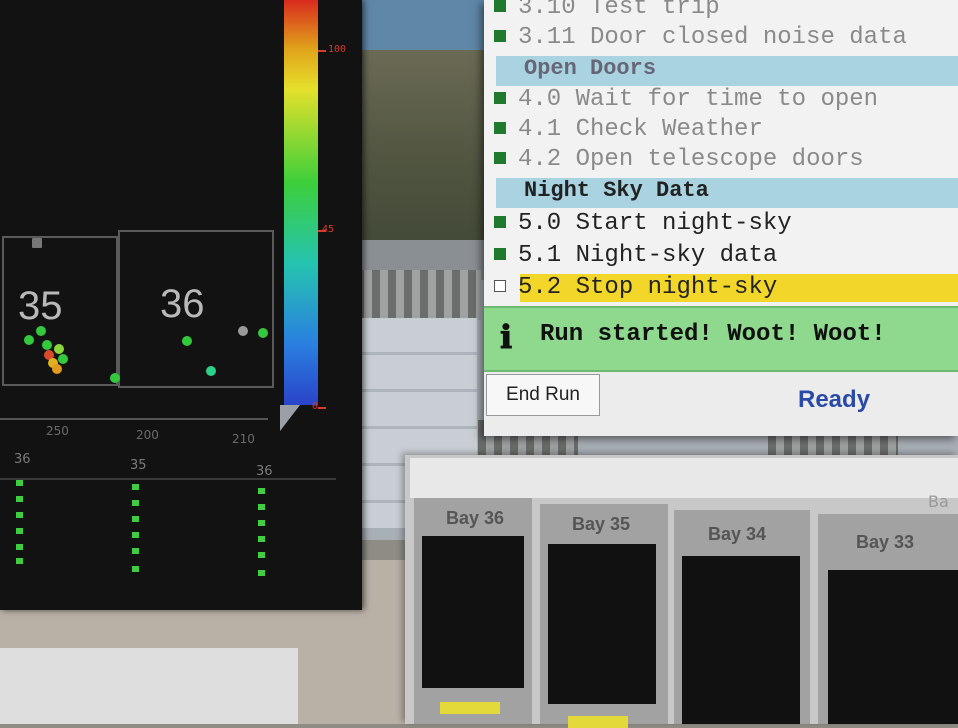  I want to click on checklist-item: 4.2 Open telescope doors, so click(679, 161).